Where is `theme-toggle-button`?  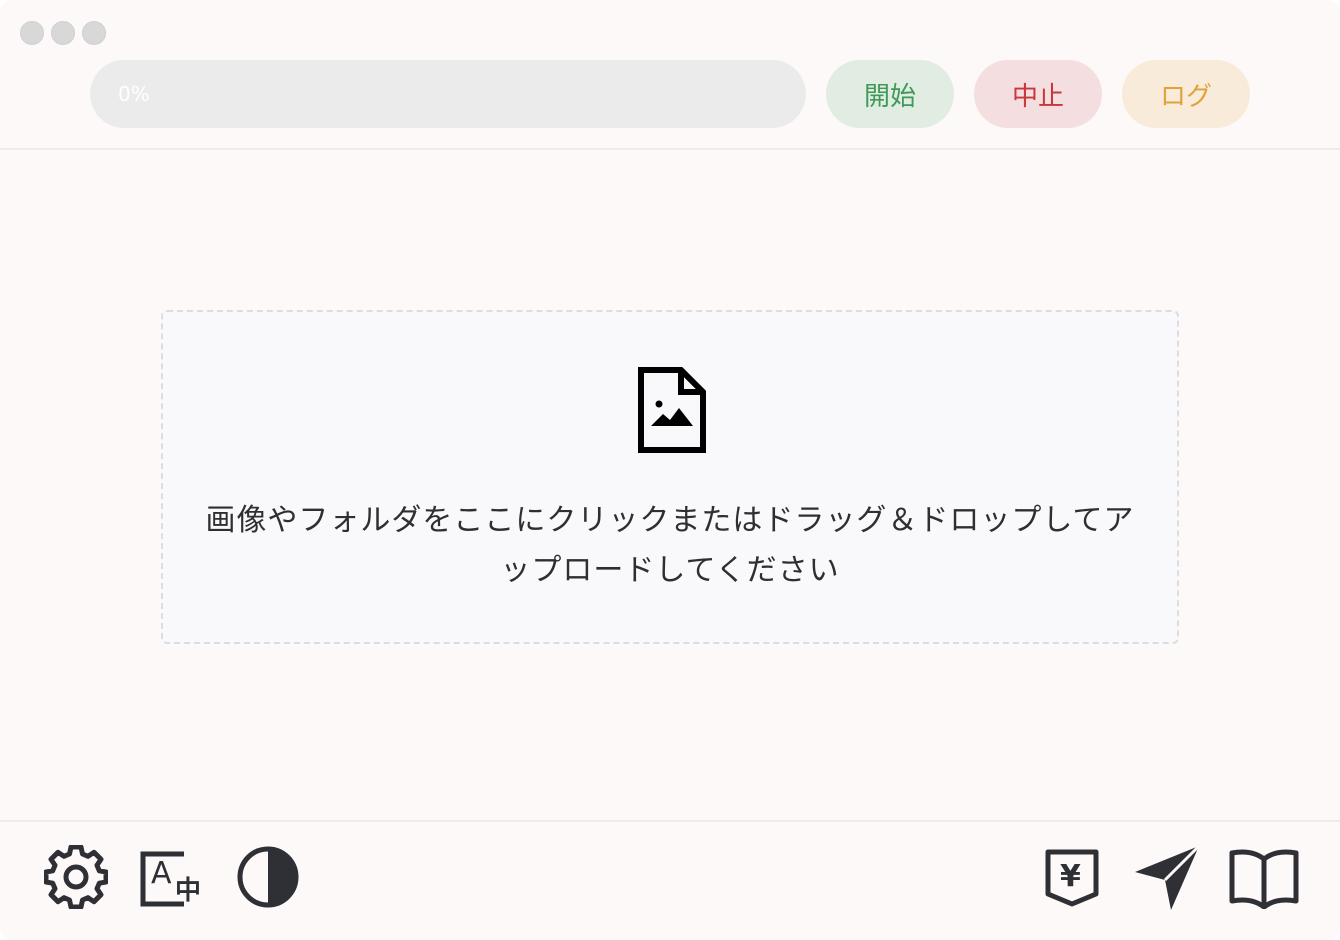 theme-toggle-button is located at coordinates (268, 877).